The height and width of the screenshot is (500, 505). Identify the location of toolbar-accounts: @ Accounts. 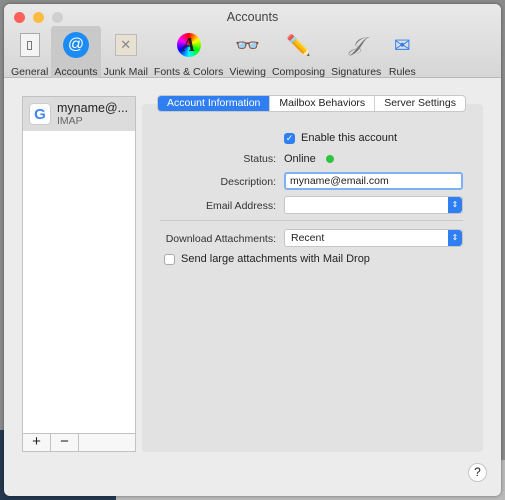
(76, 52).